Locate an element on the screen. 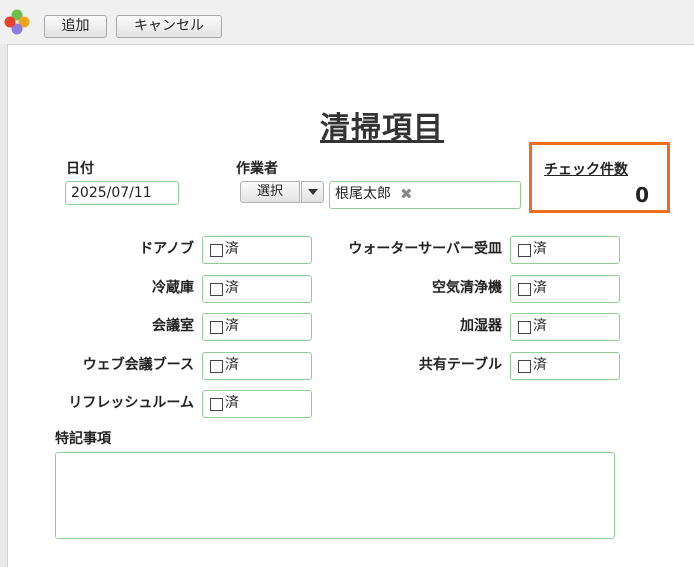  toolbar: 追加 キャンセル is located at coordinates (347, 22).